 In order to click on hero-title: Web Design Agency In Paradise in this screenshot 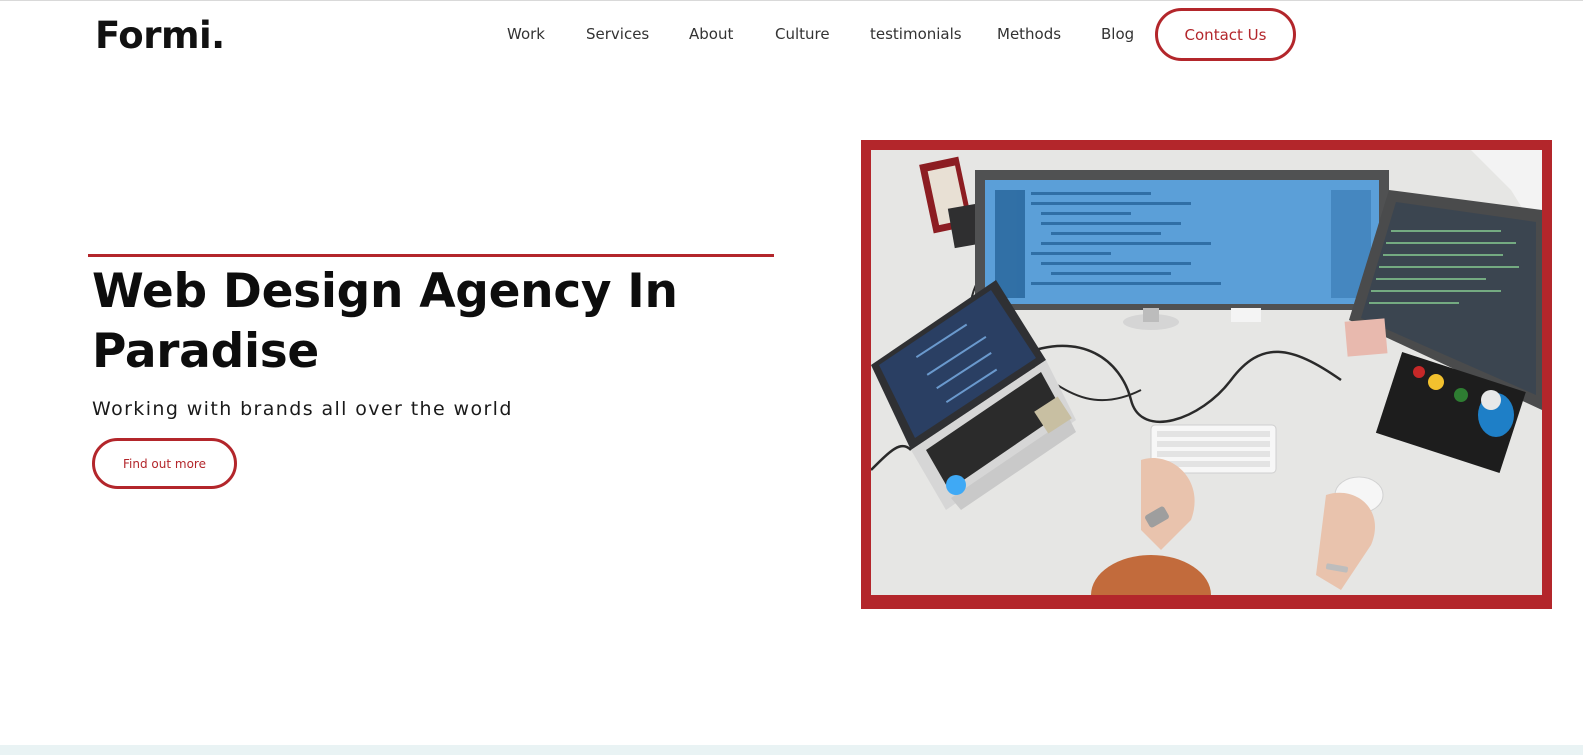, I will do `click(385, 321)`.